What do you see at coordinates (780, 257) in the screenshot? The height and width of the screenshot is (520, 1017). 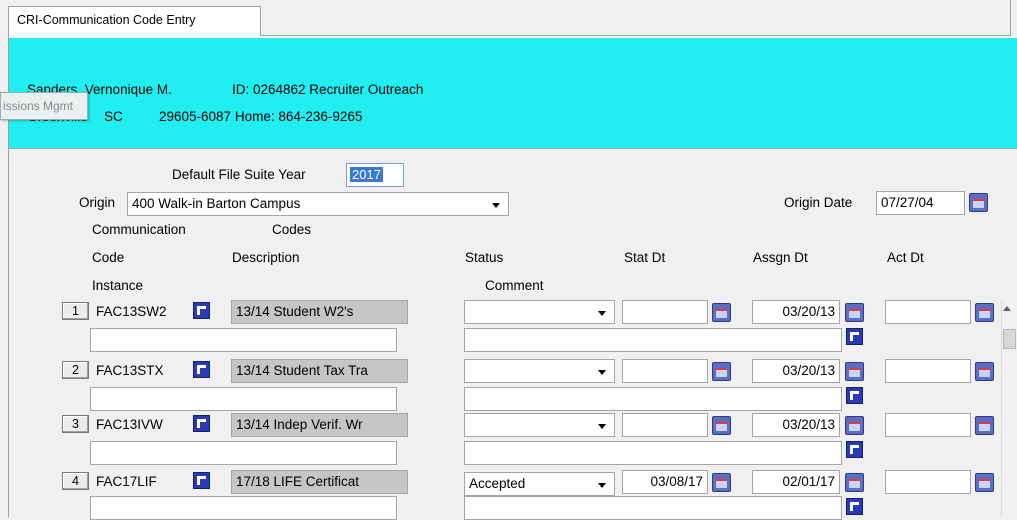 I see `col-assgn-dt: Assgn Dt` at bounding box center [780, 257].